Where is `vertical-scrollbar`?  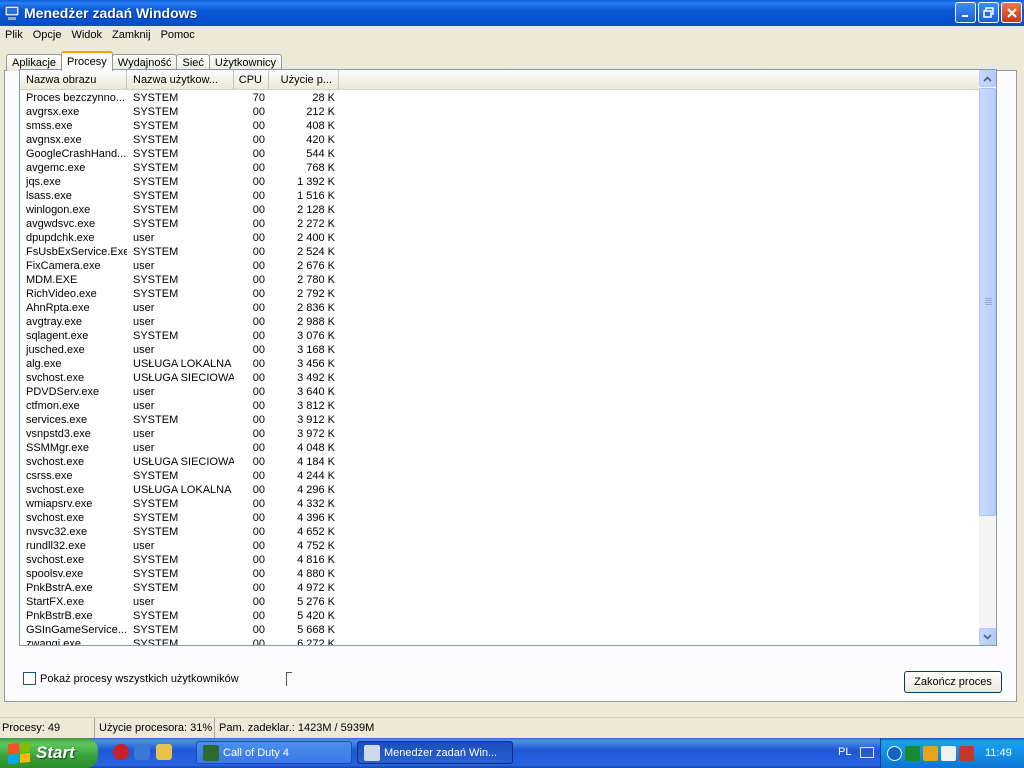 vertical-scrollbar is located at coordinates (987, 357).